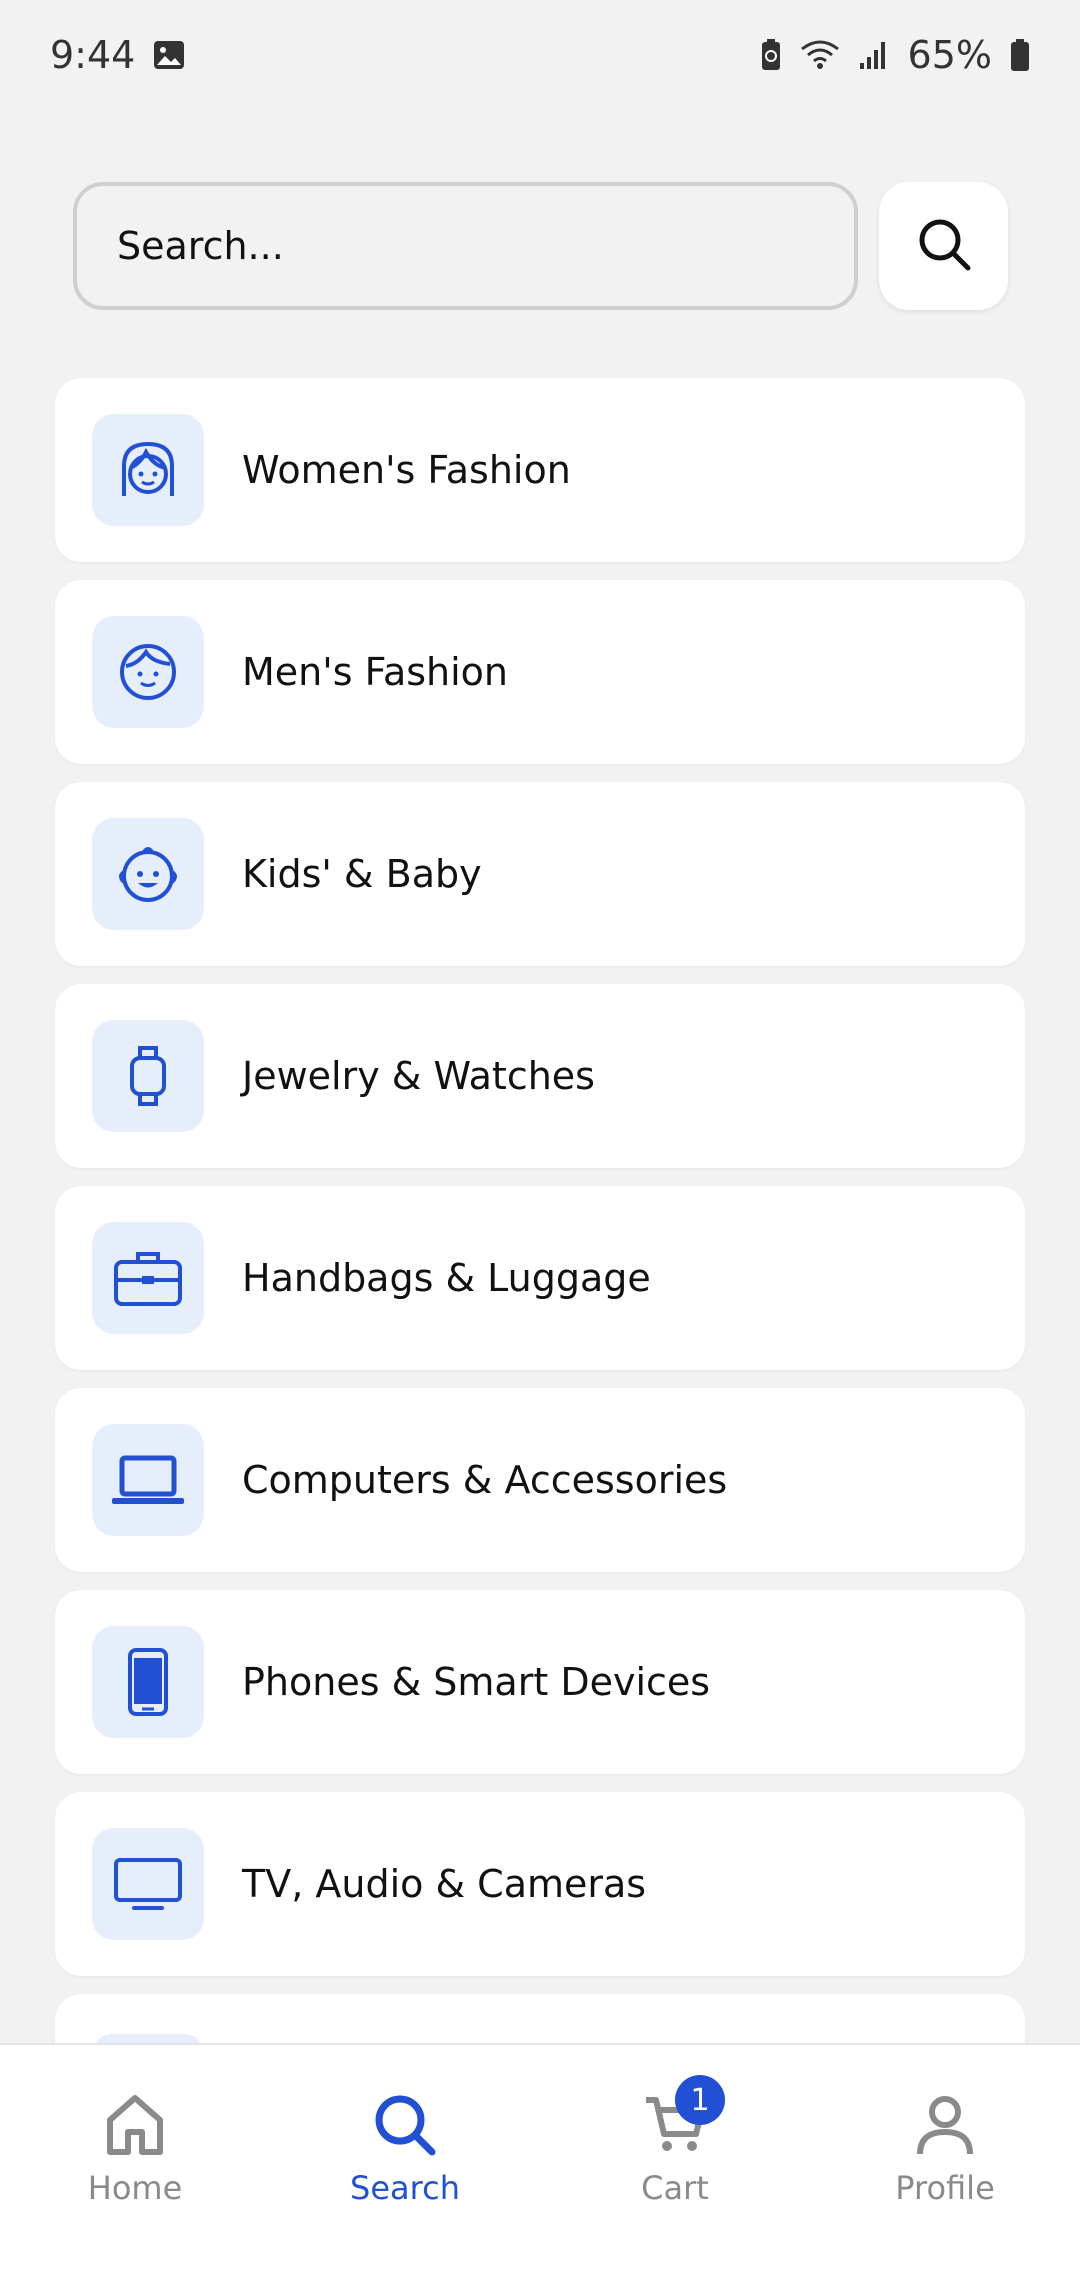 This screenshot has width=1080, height=2282. I want to click on bottom-nav: Home Search 1 Cart Profile, so click(540, 2162).